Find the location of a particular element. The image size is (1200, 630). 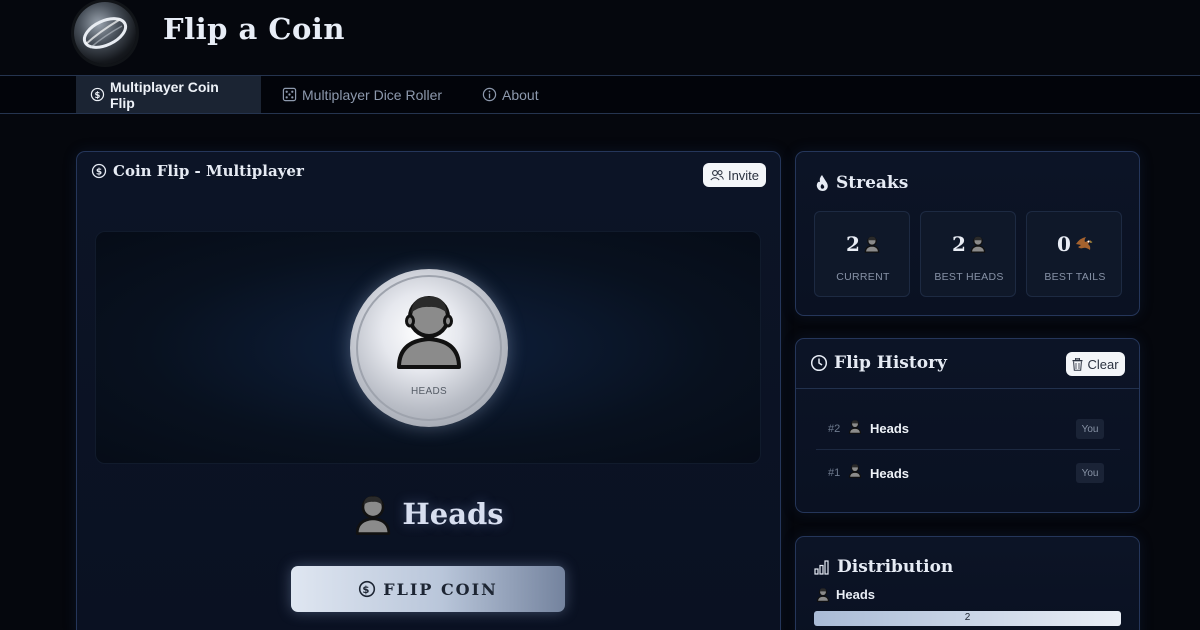

stat-card-current: 2 CURRENT is located at coordinates (862, 254).